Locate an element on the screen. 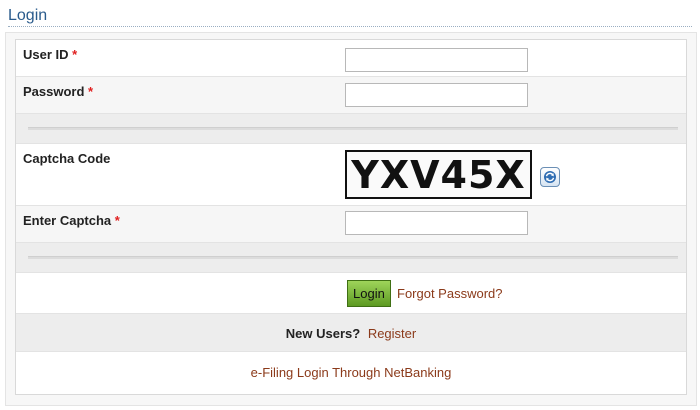  captcha-row: Captcha Code YXV45X is located at coordinates (351, 175).